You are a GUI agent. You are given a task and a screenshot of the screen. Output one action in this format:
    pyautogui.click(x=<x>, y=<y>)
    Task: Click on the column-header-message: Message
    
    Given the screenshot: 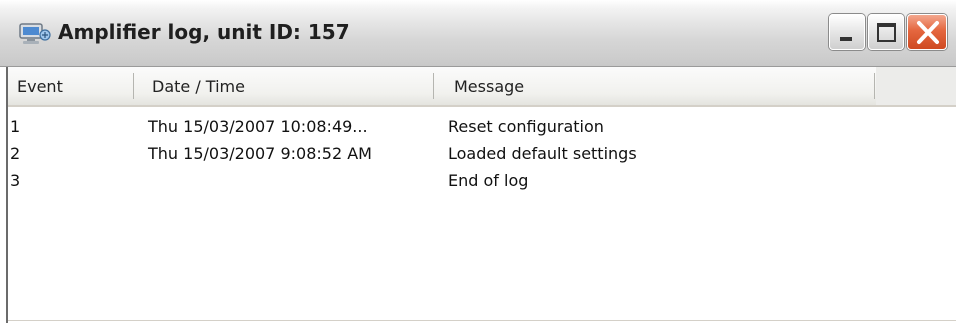 What is the action you would take?
    pyautogui.click(x=489, y=86)
    